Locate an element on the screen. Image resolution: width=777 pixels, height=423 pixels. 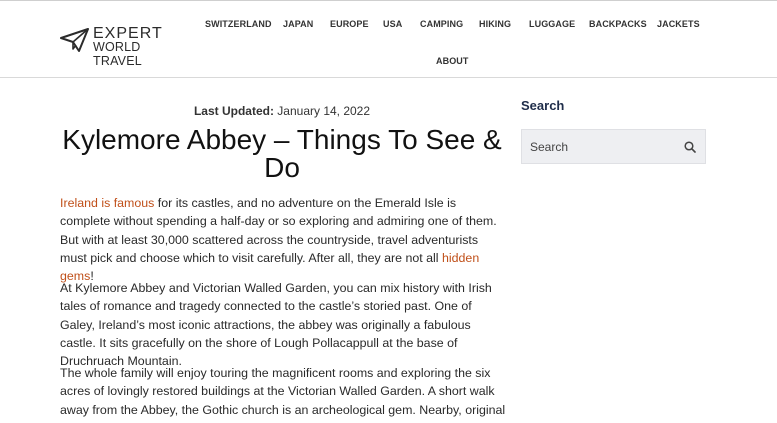
nav-item-usa: USA is located at coordinates (392, 24).